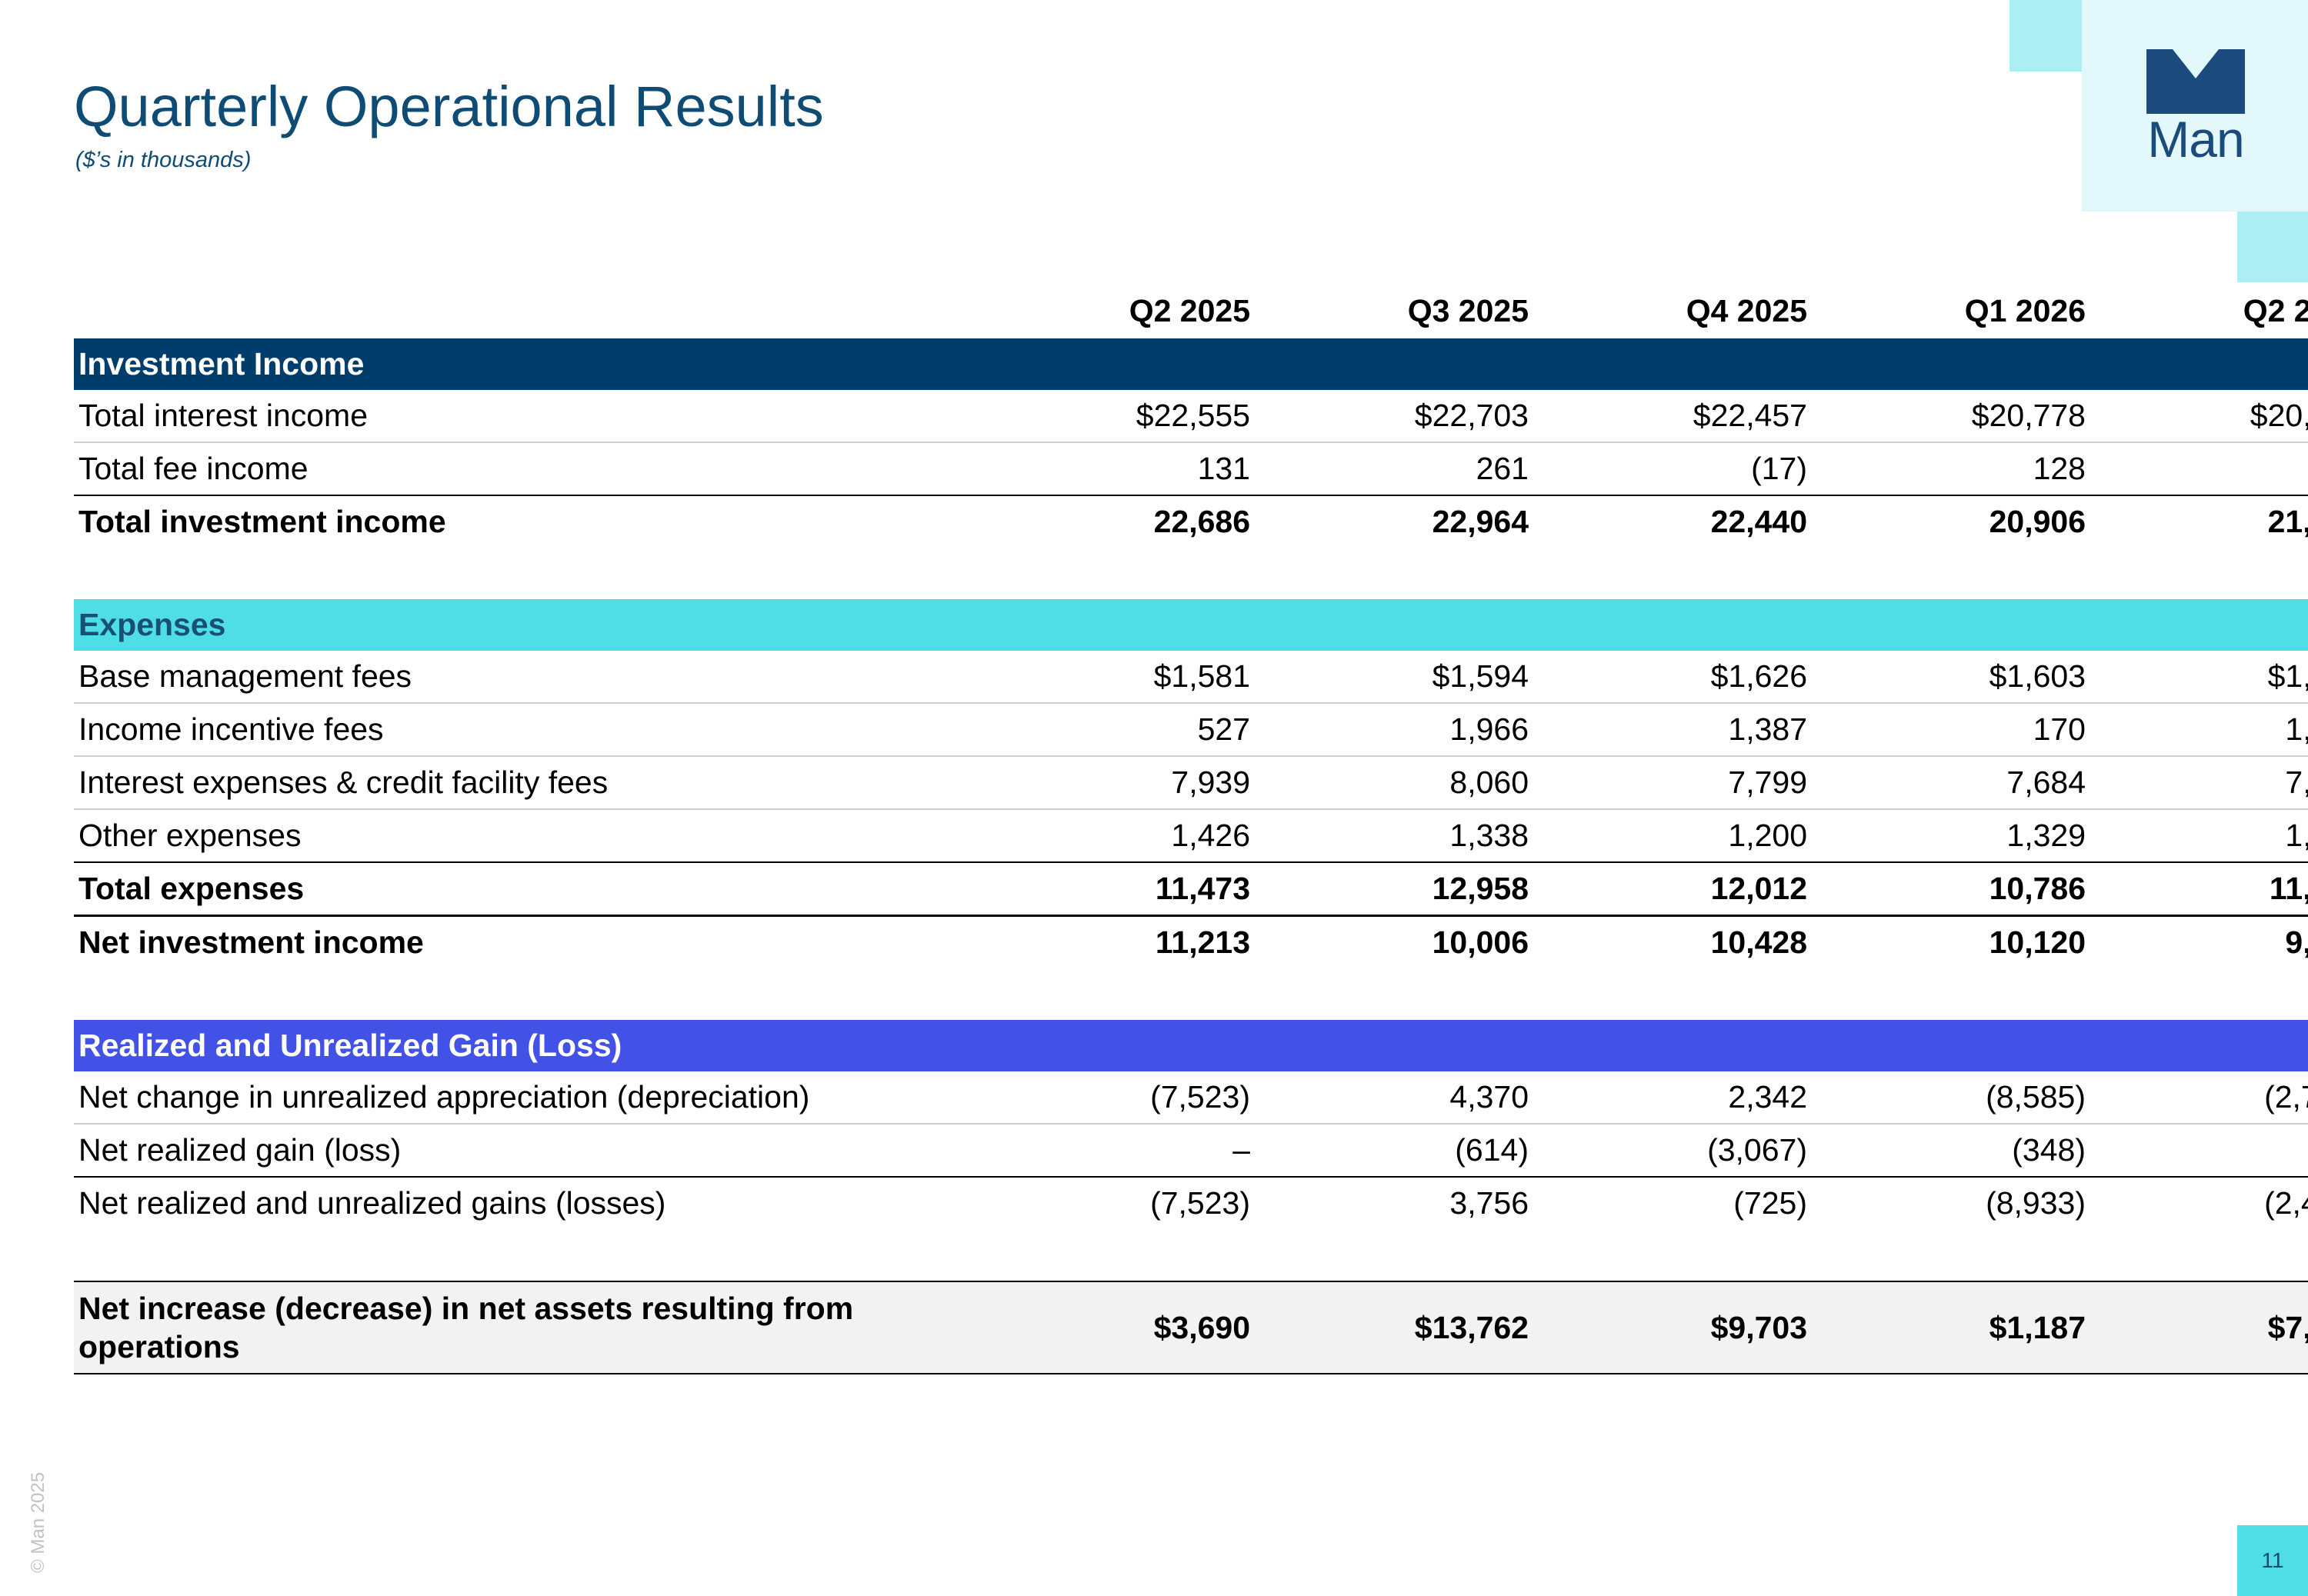  What do you see at coordinates (1946, 783) in the screenshot?
I see `cell-value: 7,684` at bounding box center [1946, 783].